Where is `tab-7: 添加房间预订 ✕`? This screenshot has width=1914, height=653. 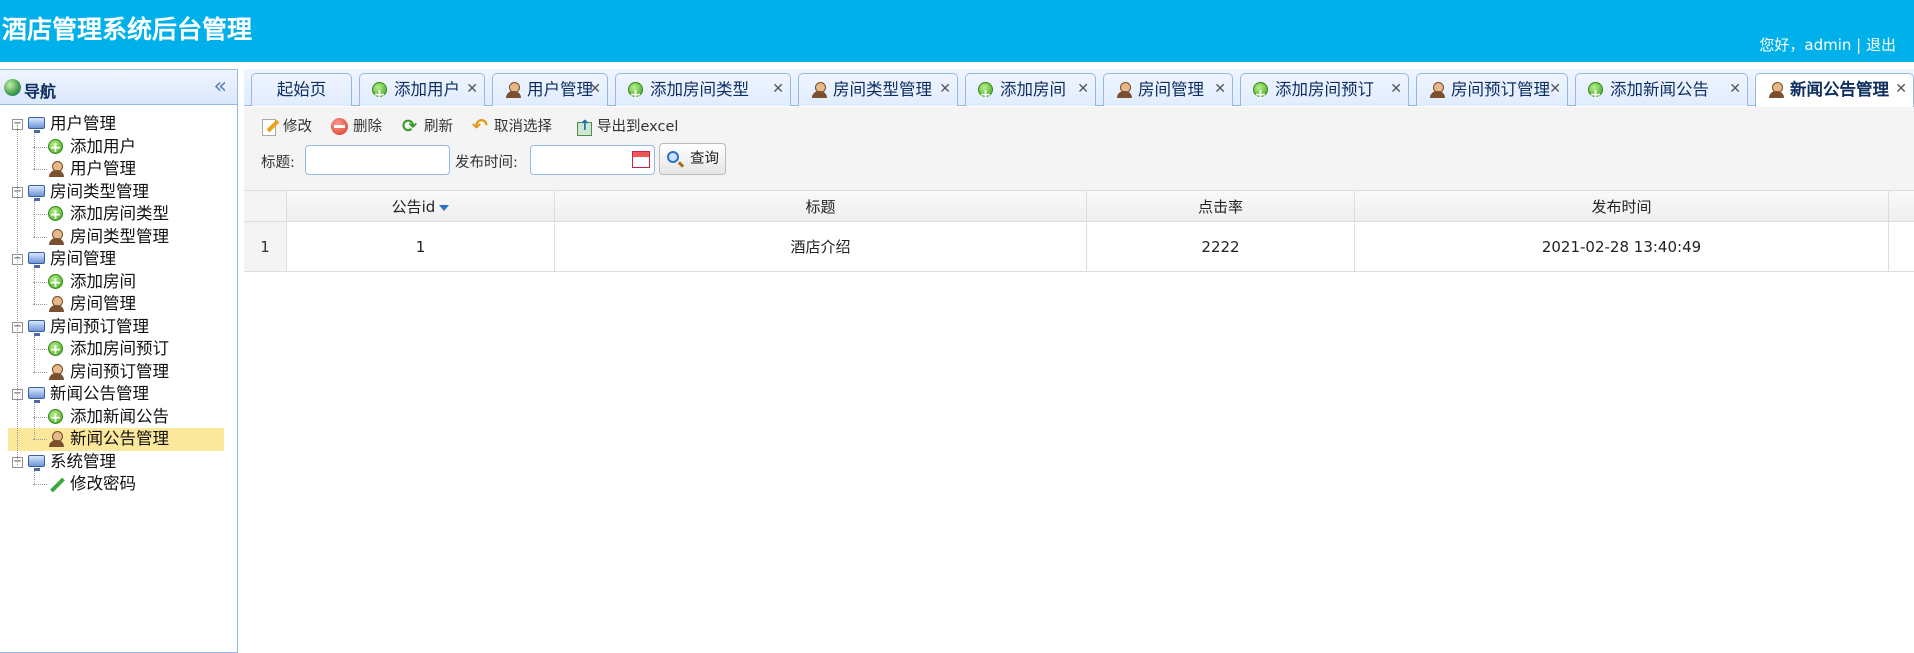
tab-7: 添加房间预订 ✕ is located at coordinates (1324, 92).